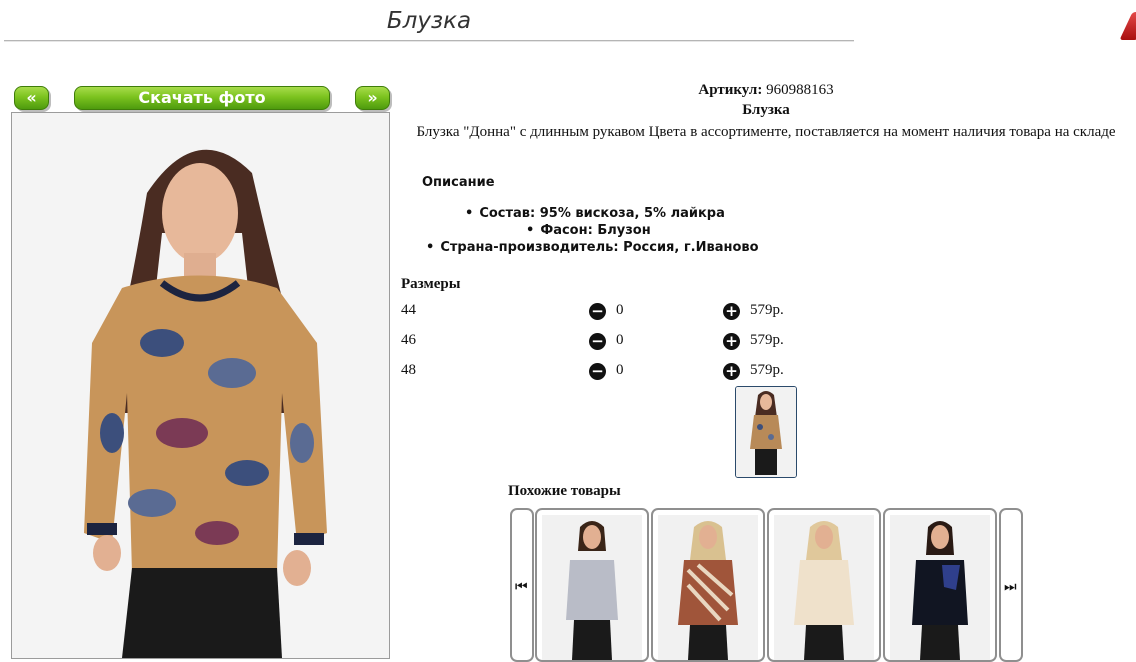  Describe the element at coordinates (800, 90) in the screenshot. I see `article-value: 960988163` at that location.